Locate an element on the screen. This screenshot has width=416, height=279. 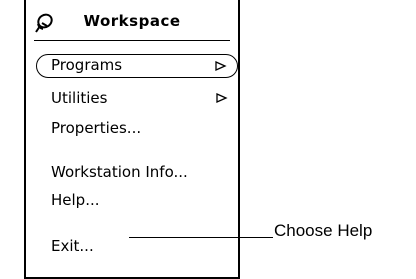
menu-title: Workspace is located at coordinates (132, 21).